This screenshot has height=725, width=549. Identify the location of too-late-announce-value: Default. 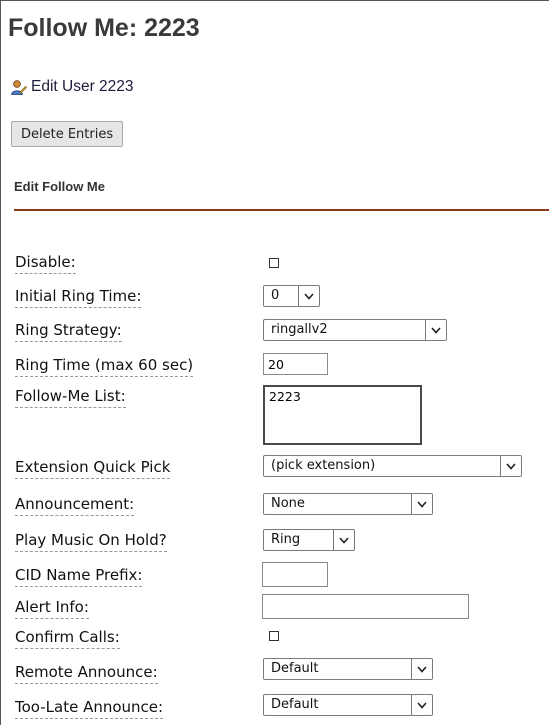
(295, 704).